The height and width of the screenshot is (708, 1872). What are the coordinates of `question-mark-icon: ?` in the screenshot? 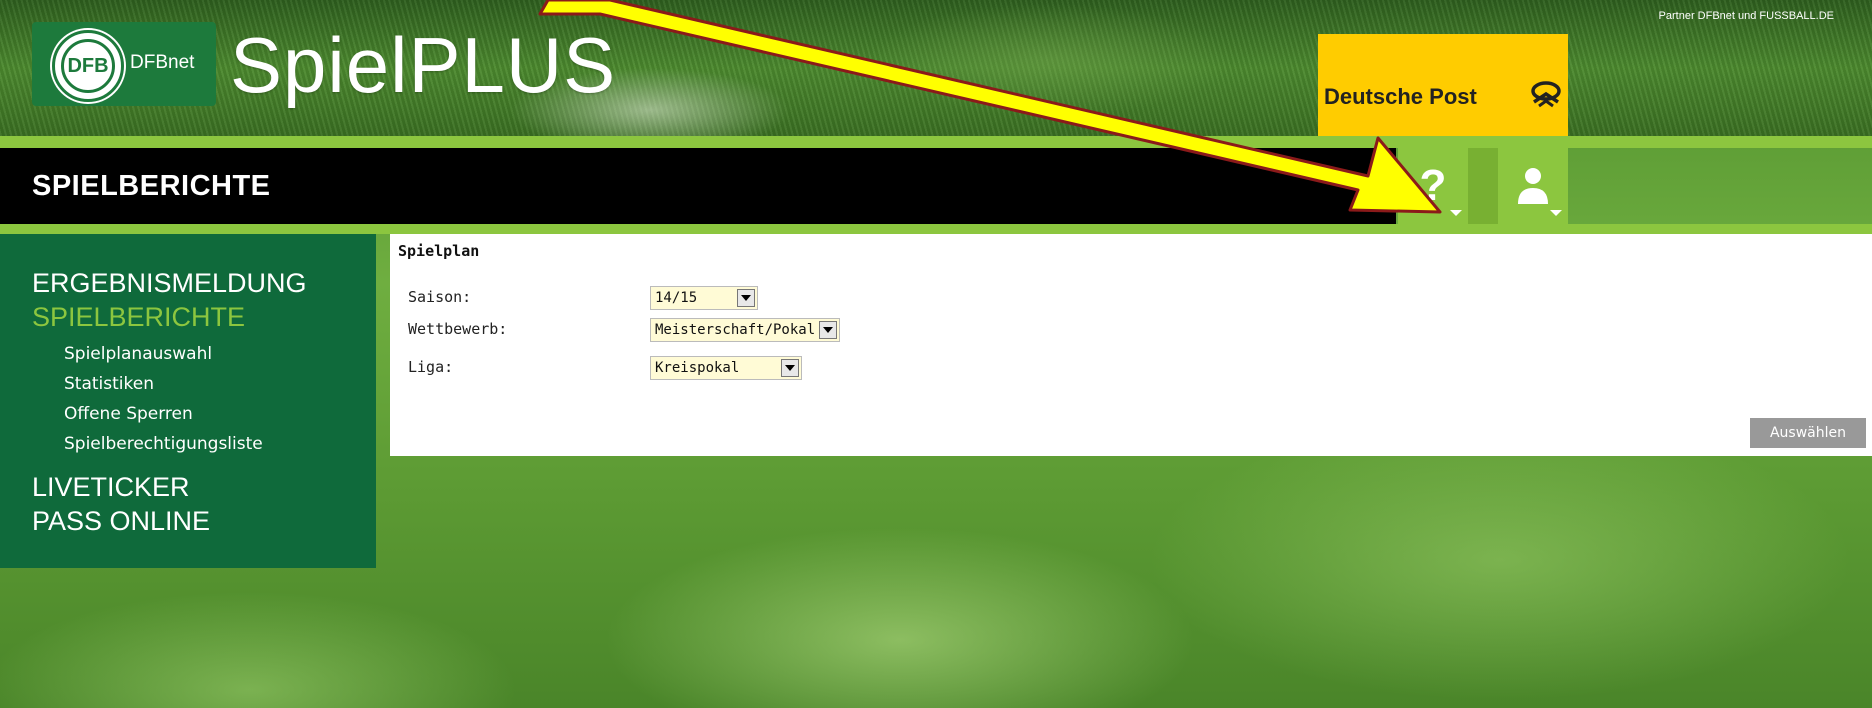 It's located at (1433, 185).